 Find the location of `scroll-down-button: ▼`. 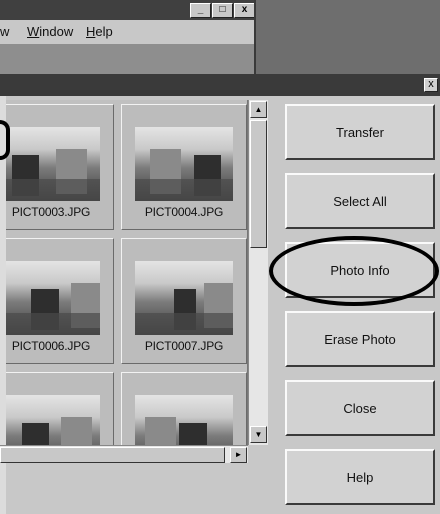

scroll-down-button: ▼ is located at coordinates (258, 434).